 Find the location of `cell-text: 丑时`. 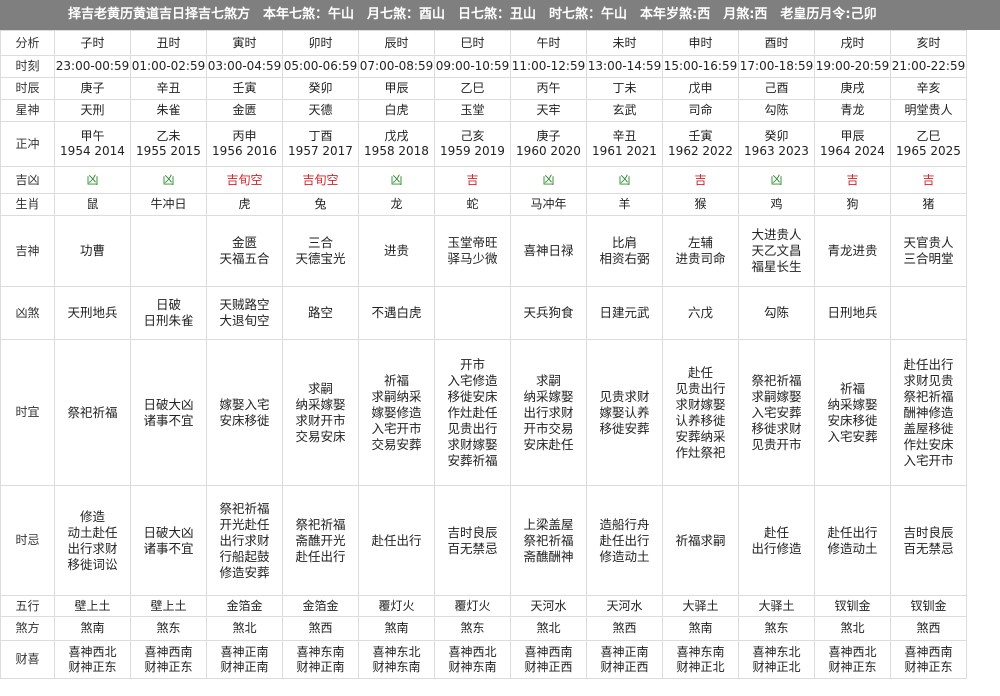

cell-text: 丑时 is located at coordinates (168, 42).